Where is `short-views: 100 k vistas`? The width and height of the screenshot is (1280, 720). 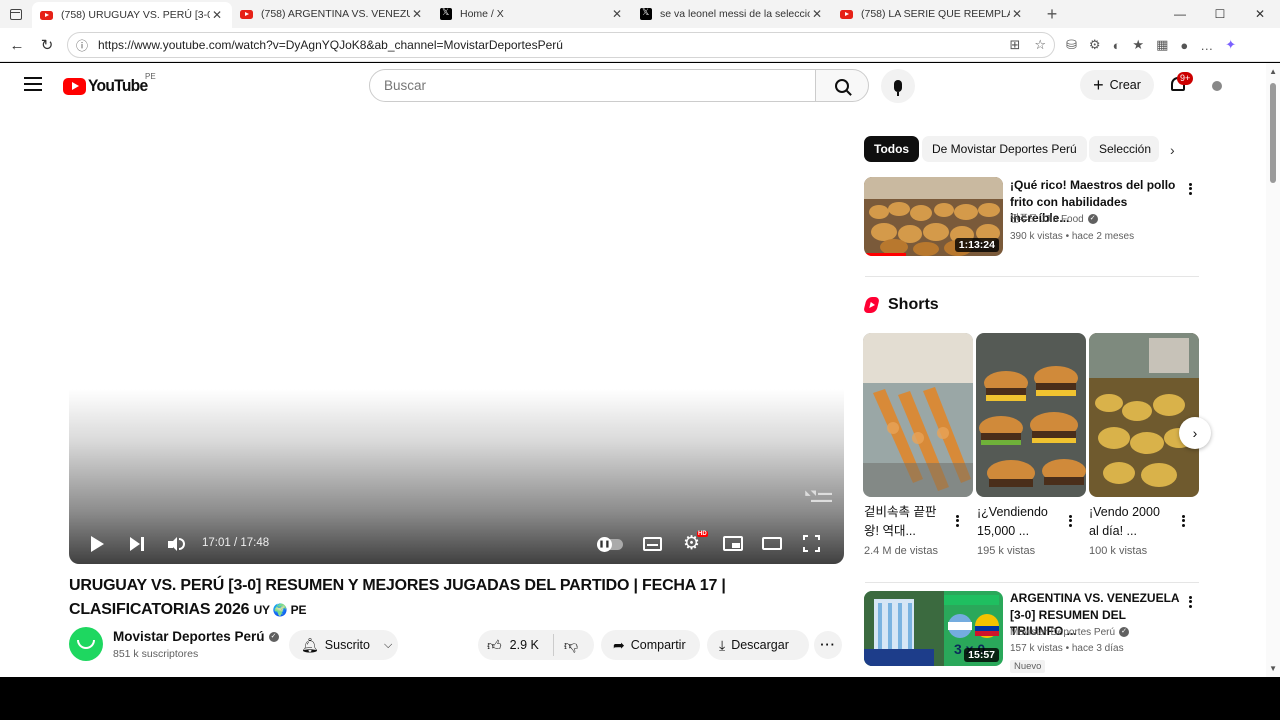
short-views: 100 k vistas is located at coordinates (1118, 551).